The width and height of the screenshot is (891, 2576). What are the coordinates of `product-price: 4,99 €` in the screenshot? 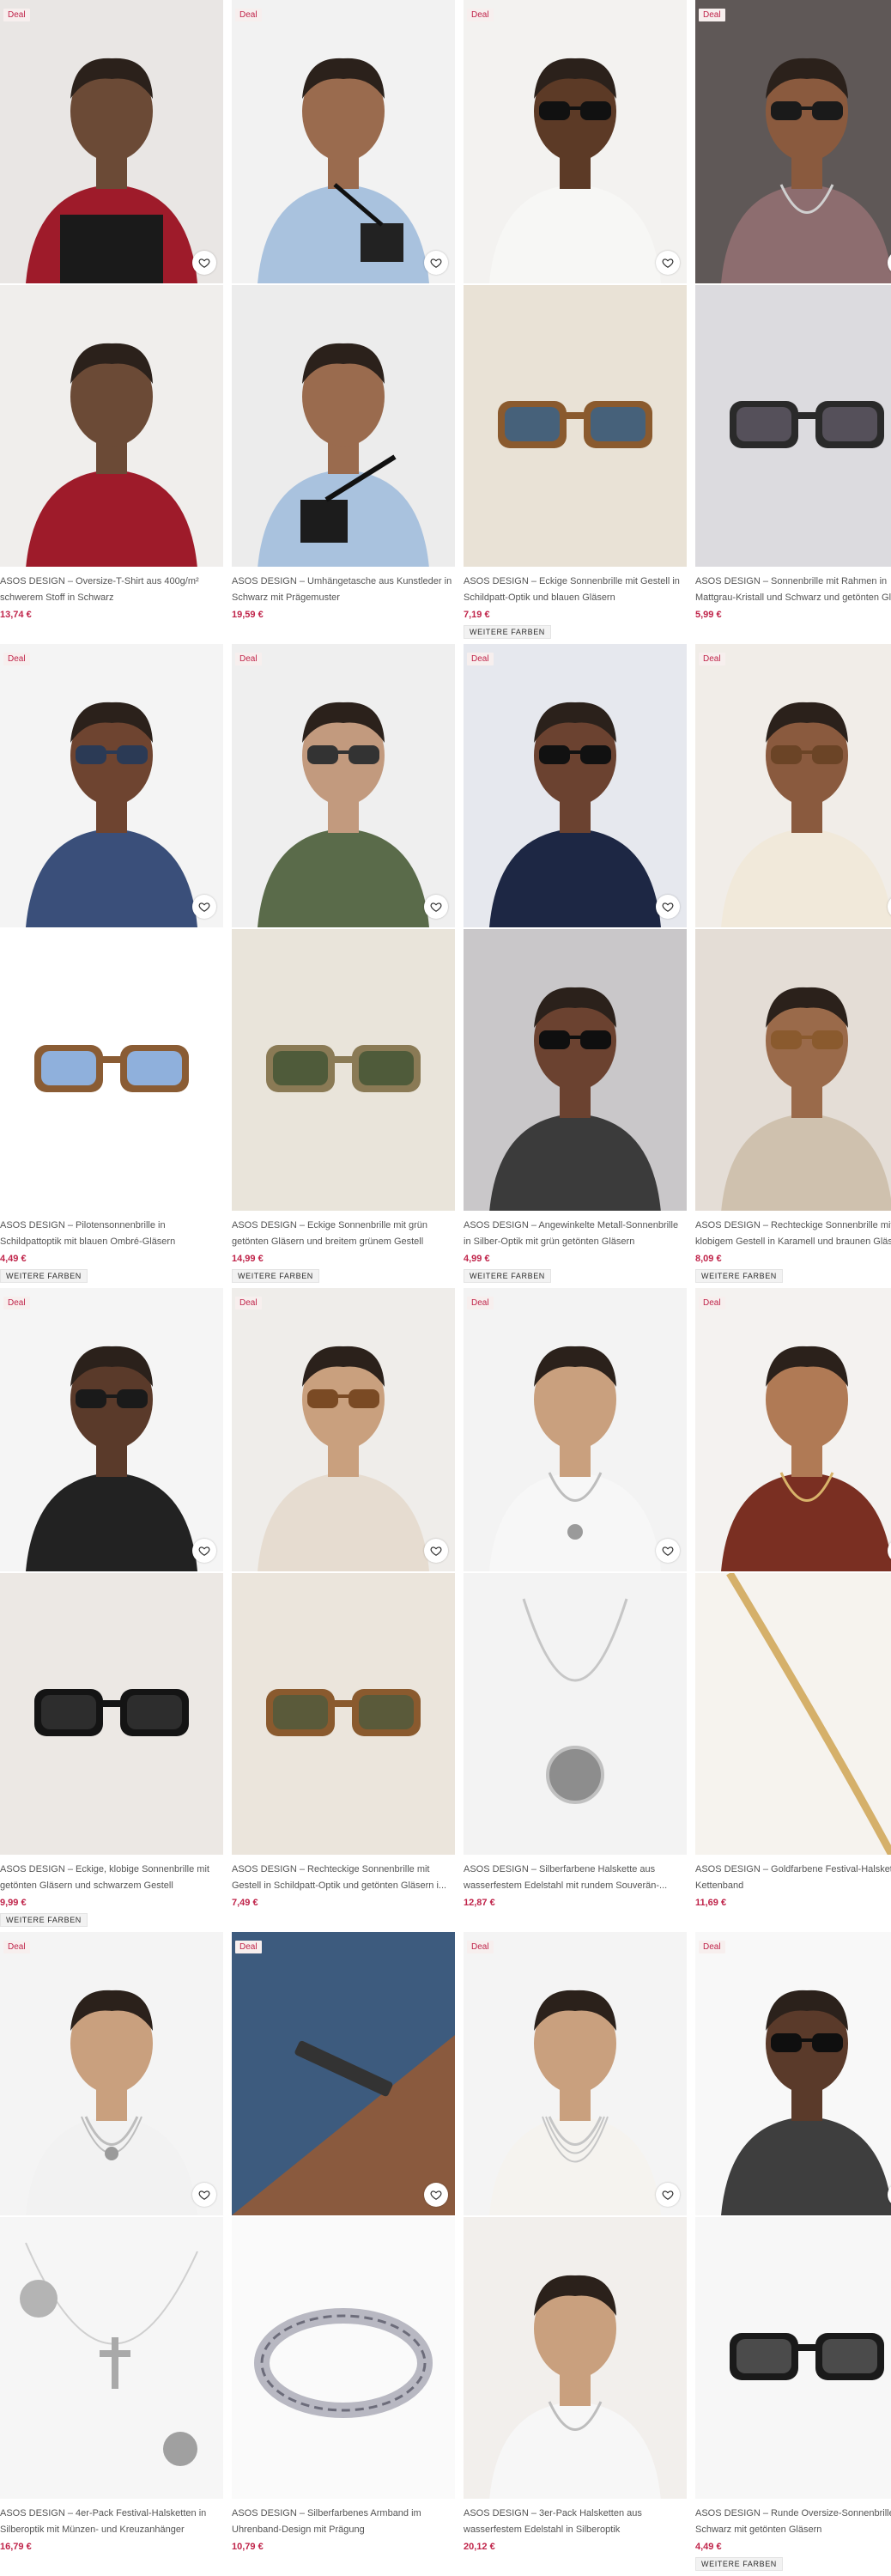 It's located at (477, 1259).